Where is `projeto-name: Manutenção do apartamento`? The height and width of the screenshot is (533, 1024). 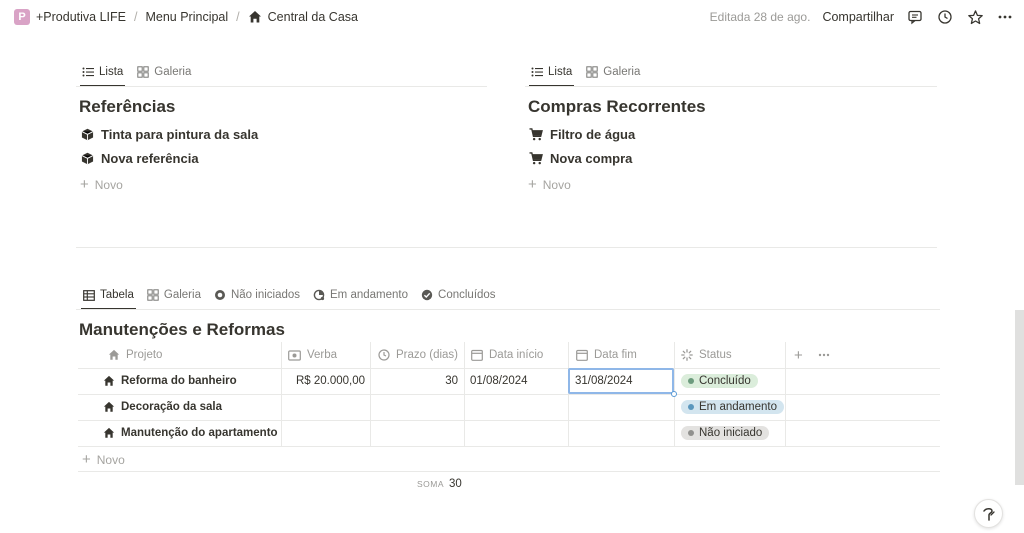 projeto-name: Manutenção do apartamento is located at coordinates (199, 433).